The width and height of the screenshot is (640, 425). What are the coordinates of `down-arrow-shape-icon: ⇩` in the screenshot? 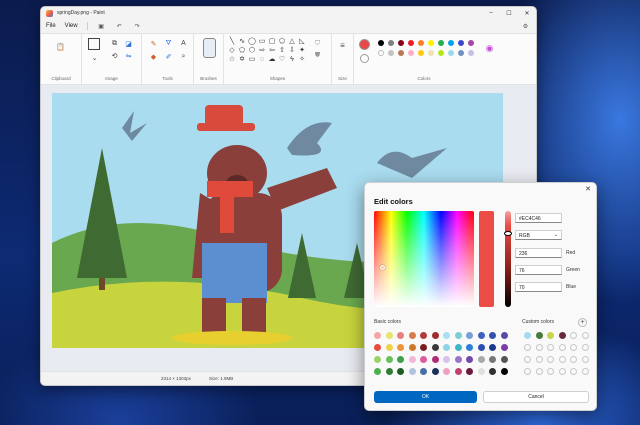 It's located at (292, 51).